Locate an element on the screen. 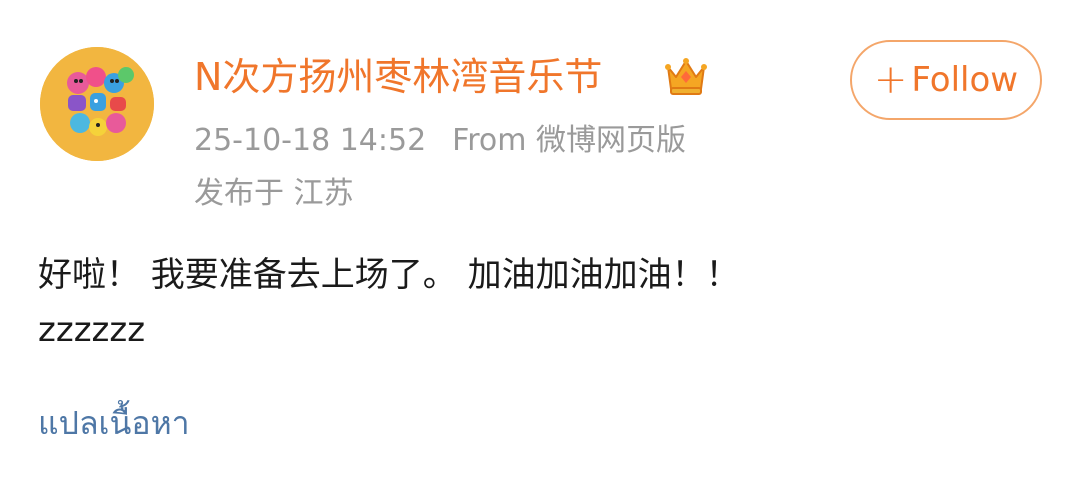  post-content-line: zzzzzz is located at coordinates (92, 330).